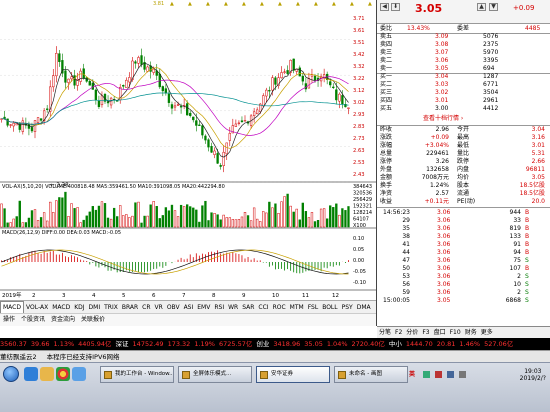 The width and height of the screenshot is (550, 412). I want to click on quote-tab: 盘口, so click(440, 332).